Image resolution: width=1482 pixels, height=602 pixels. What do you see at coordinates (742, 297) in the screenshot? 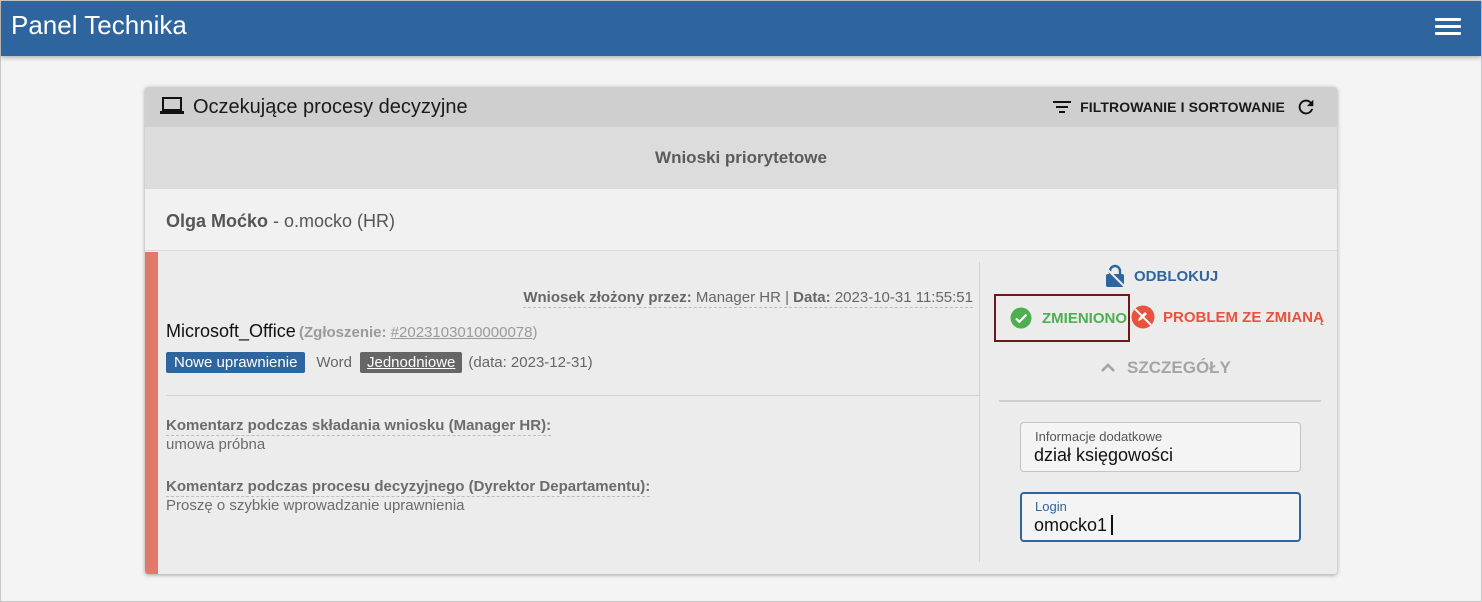
I see `submitted-by: Manager HR |` at bounding box center [742, 297].